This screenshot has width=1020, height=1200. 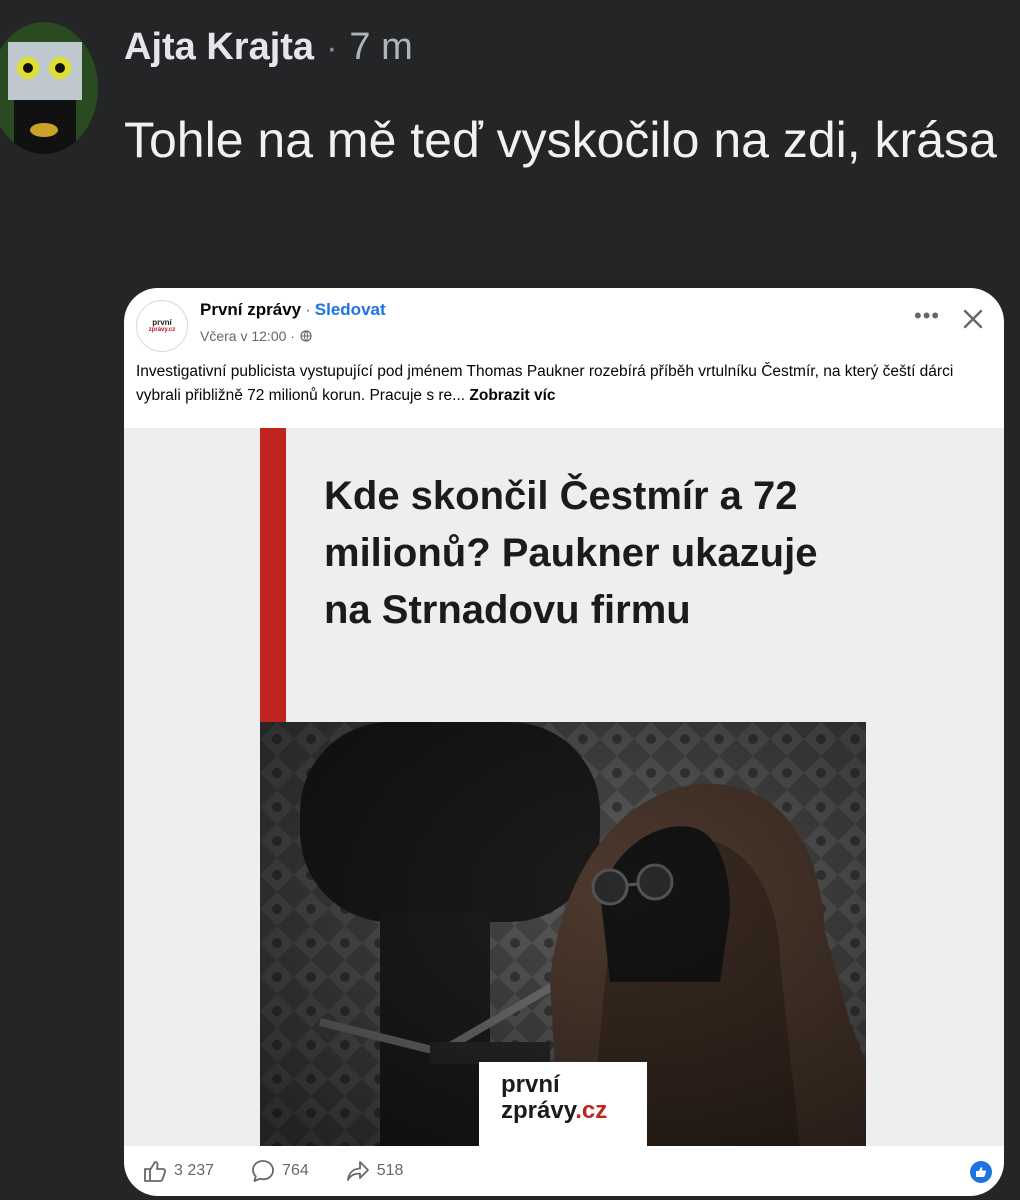 I want to click on share-button: 518, so click(x=374, y=1171).